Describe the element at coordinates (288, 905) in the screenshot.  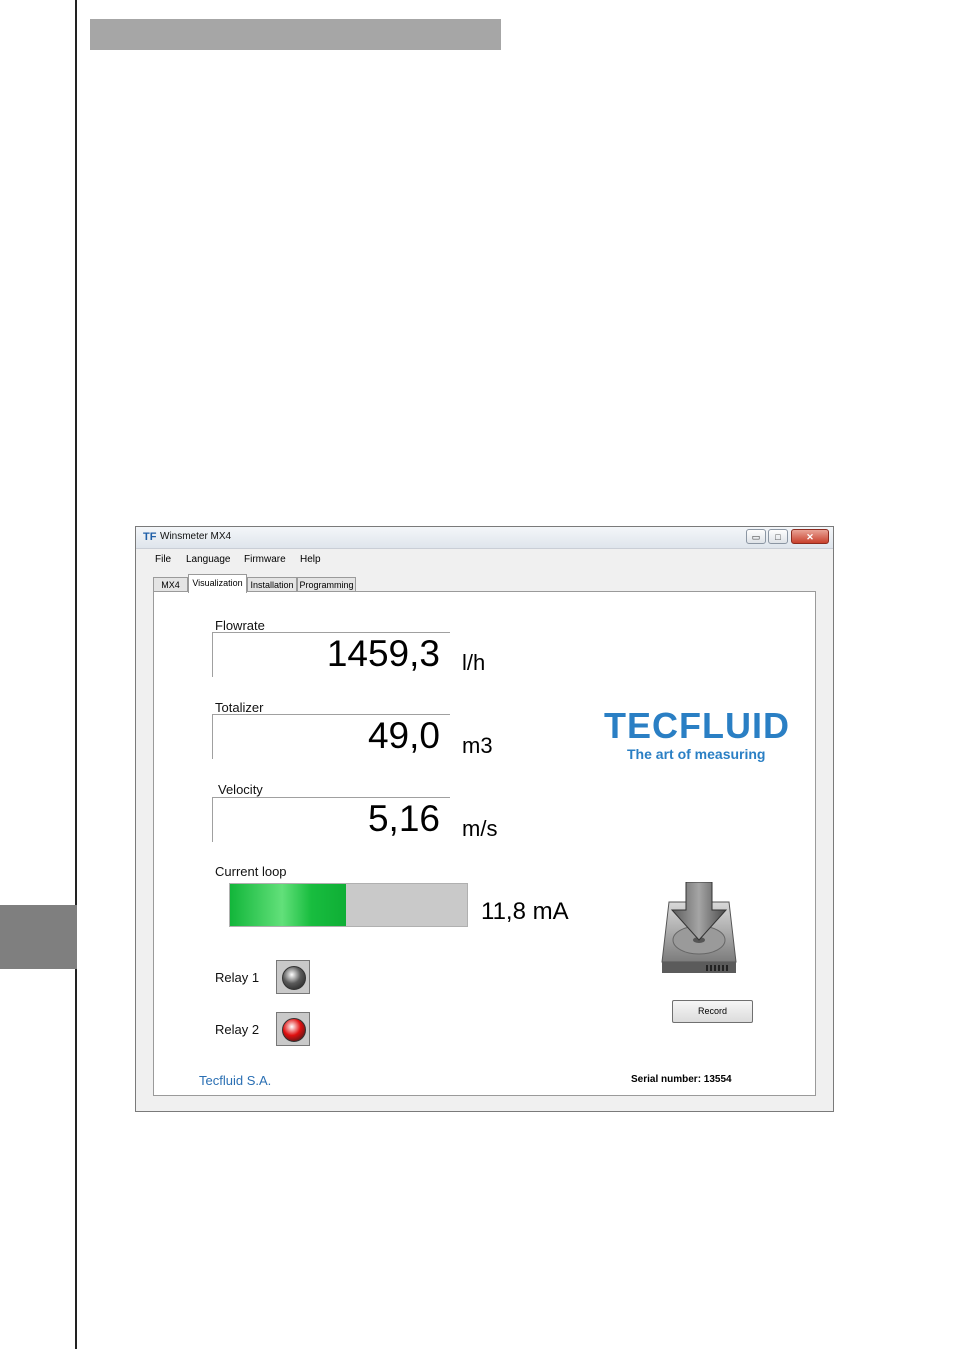
I see `current-loop-fill` at that location.